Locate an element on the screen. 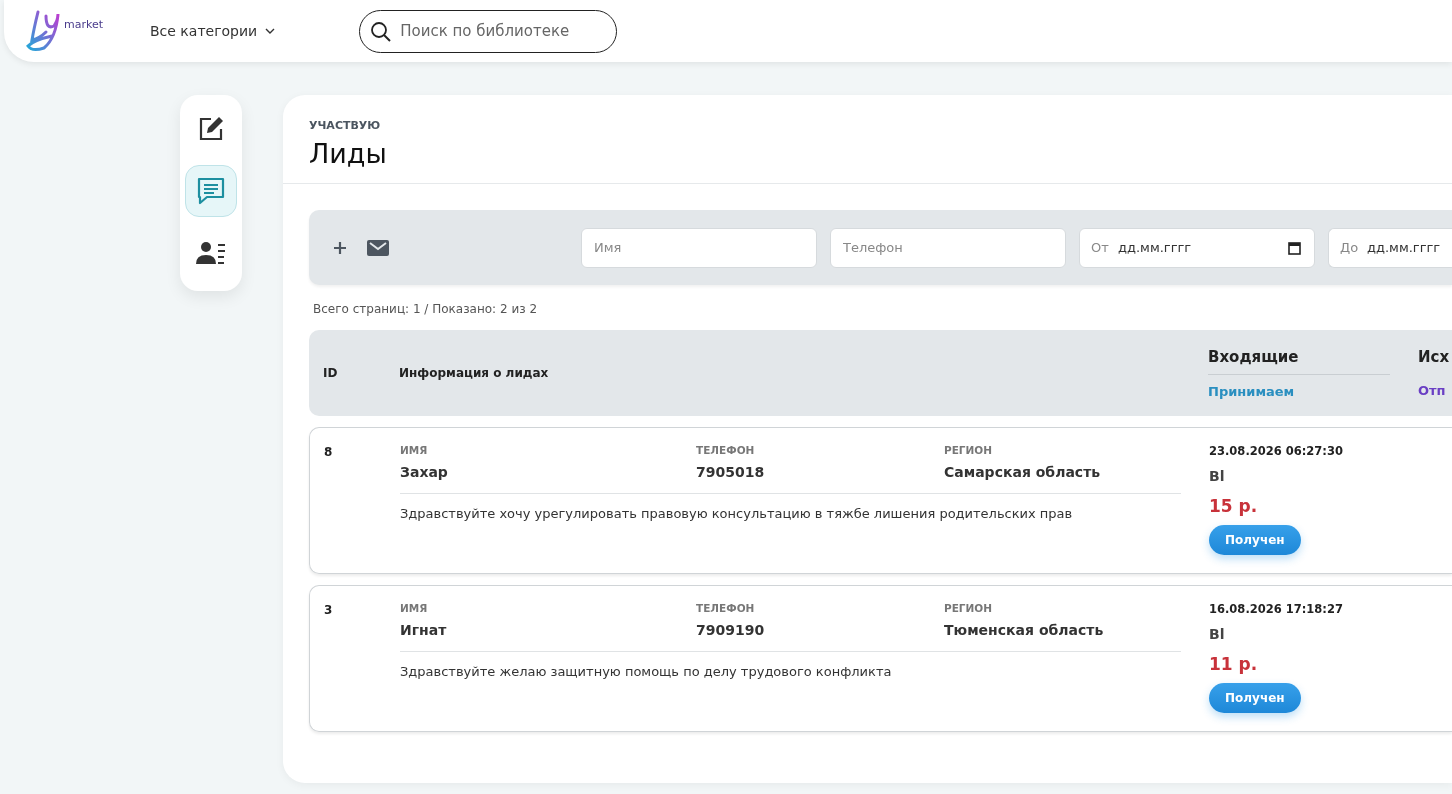 Image resolution: width=1452 pixels, height=794 pixels. mail-button is located at coordinates (378, 247).